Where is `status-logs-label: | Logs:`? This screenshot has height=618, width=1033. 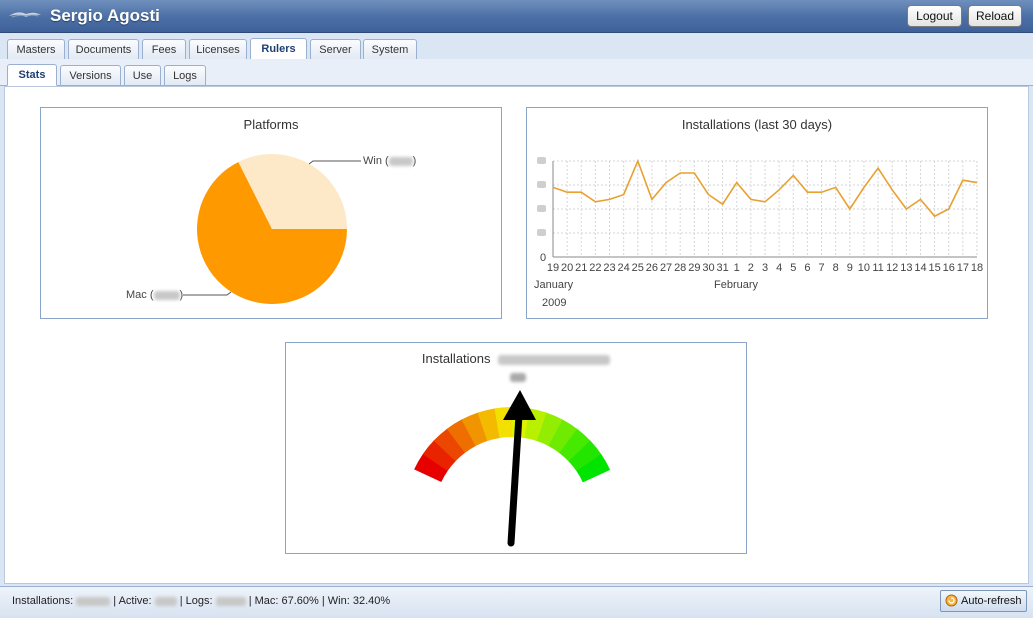 status-logs-label: | Logs: is located at coordinates (196, 601).